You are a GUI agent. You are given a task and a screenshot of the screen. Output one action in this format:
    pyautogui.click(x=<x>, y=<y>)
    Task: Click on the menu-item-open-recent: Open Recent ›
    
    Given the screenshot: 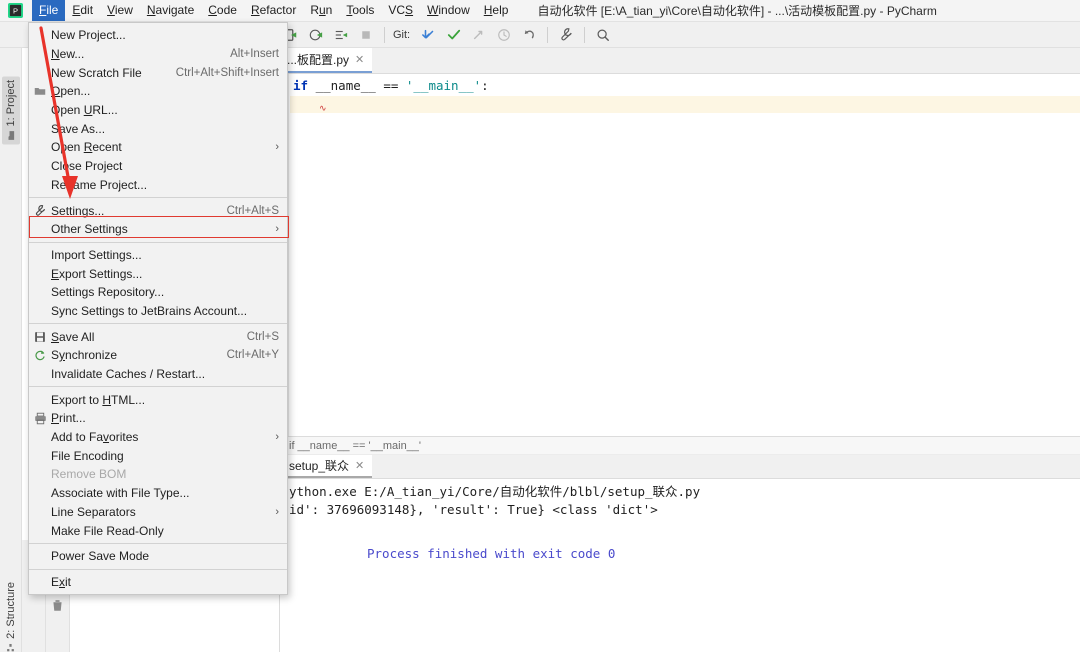 What is the action you would take?
    pyautogui.click(x=158, y=147)
    